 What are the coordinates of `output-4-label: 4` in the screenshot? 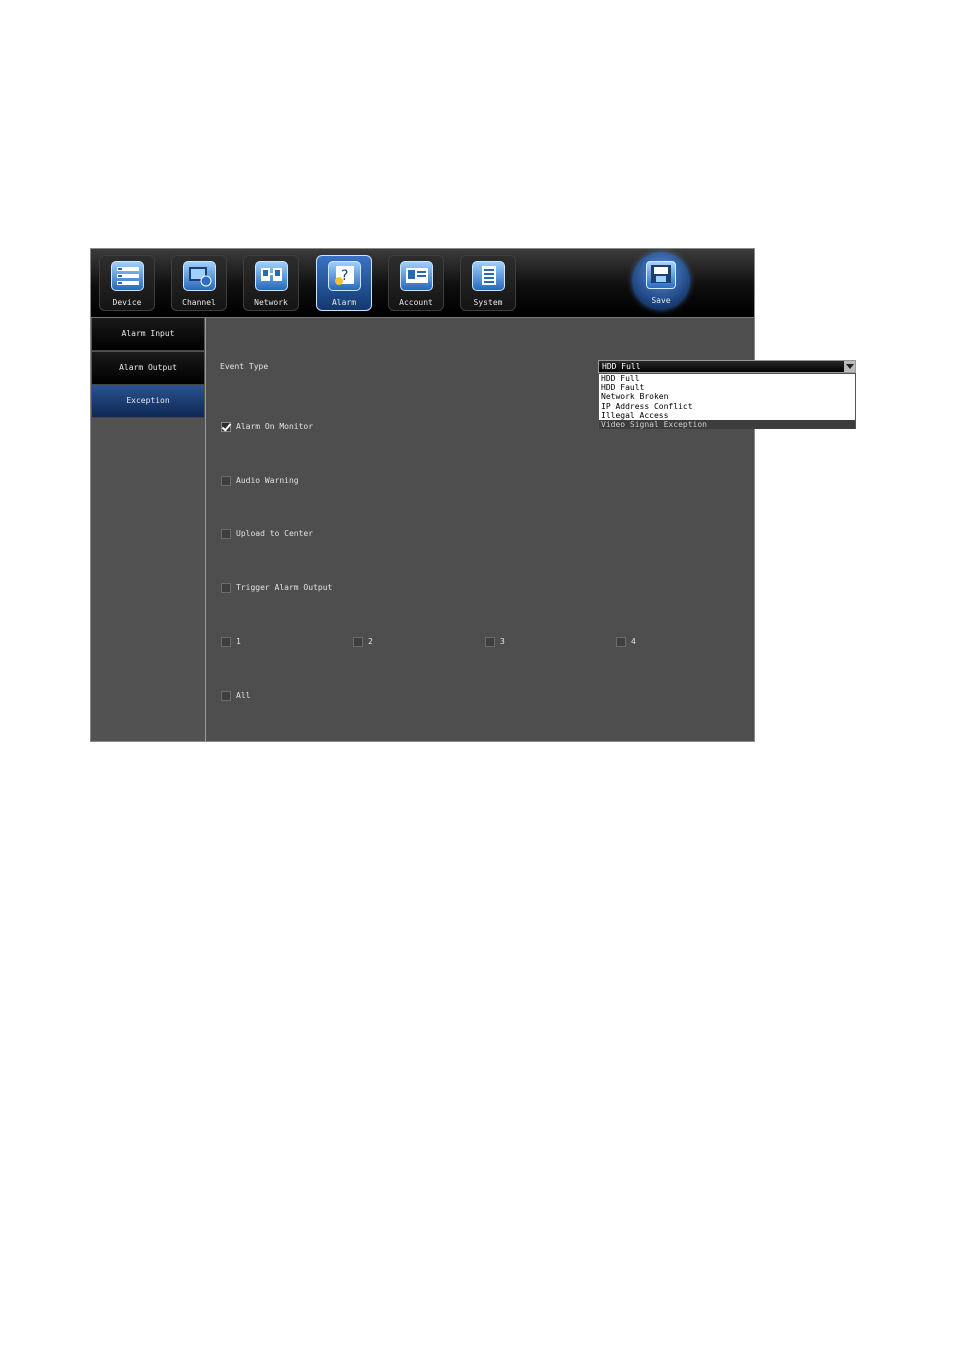 It's located at (633, 641).